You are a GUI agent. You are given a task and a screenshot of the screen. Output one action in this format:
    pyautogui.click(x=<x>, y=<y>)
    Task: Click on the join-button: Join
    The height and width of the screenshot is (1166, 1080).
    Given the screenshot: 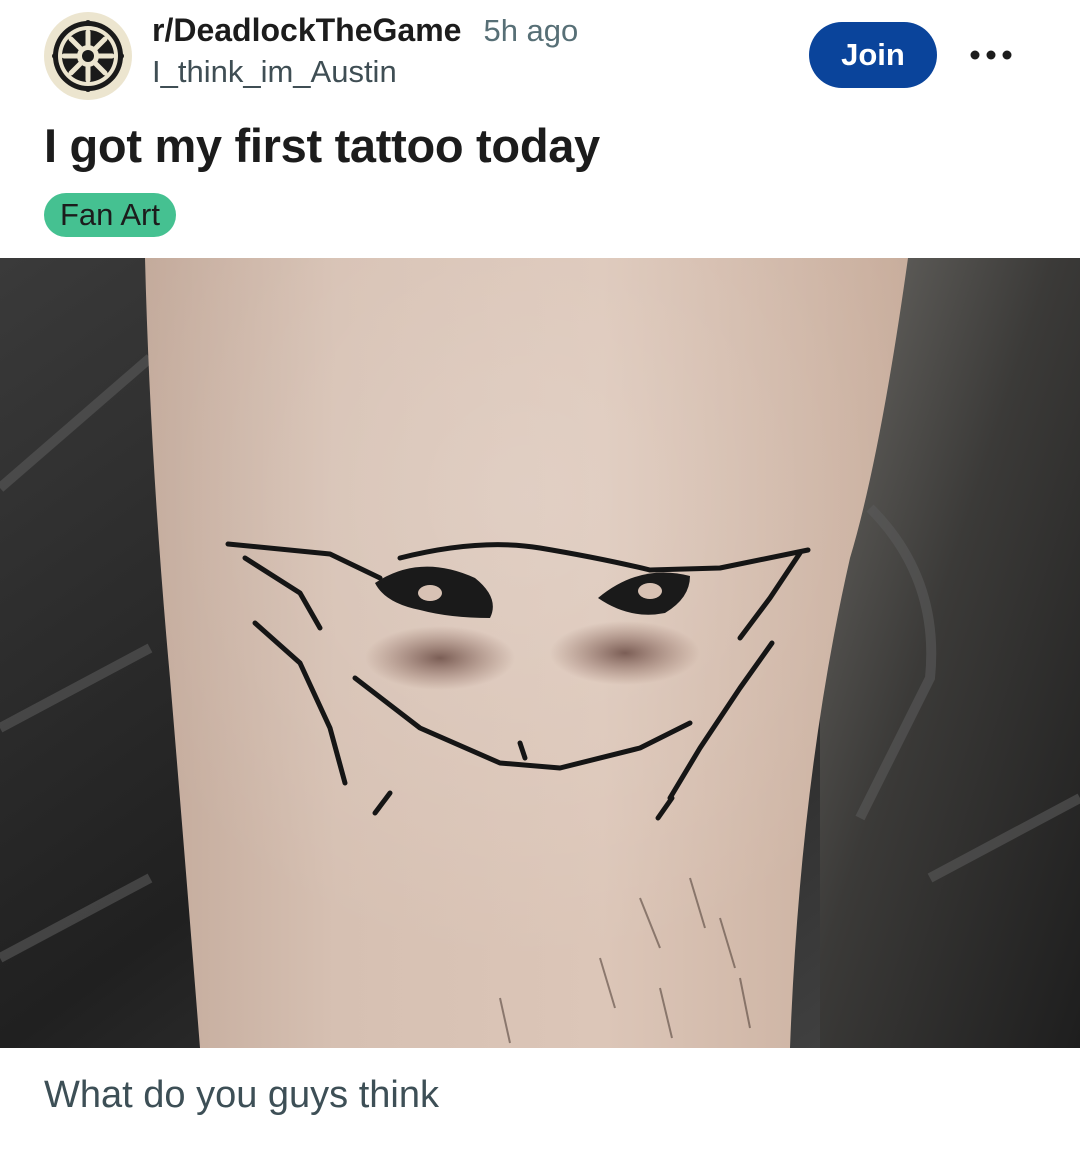 What is the action you would take?
    pyautogui.click(x=873, y=55)
    